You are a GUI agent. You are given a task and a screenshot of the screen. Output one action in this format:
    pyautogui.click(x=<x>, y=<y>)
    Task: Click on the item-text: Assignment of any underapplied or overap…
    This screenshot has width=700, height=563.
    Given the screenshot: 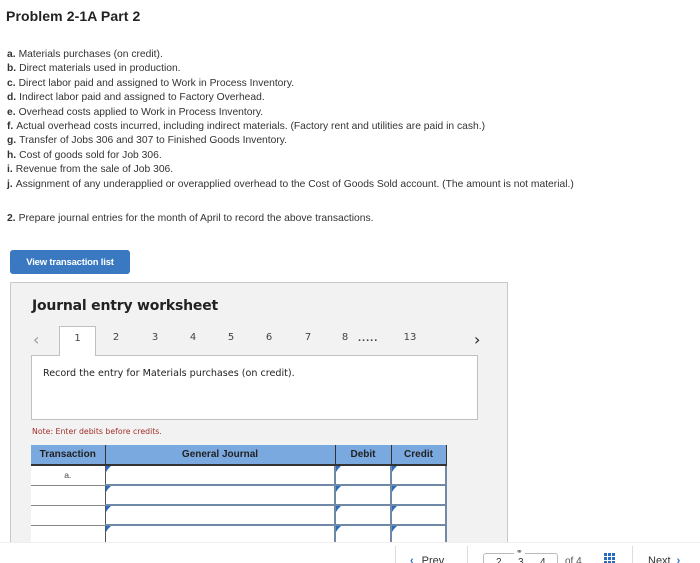 What is the action you would take?
    pyautogui.click(x=294, y=184)
    